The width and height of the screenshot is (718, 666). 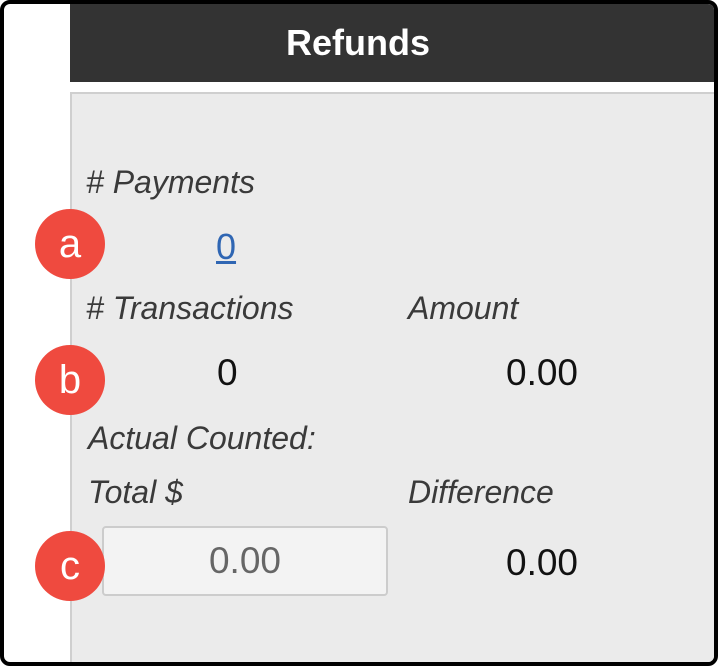 What do you see at coordinates (202, 438) in the screenshot?
I see `actual-counted-label: Actual Counted:` at bounding box center [202, 438].